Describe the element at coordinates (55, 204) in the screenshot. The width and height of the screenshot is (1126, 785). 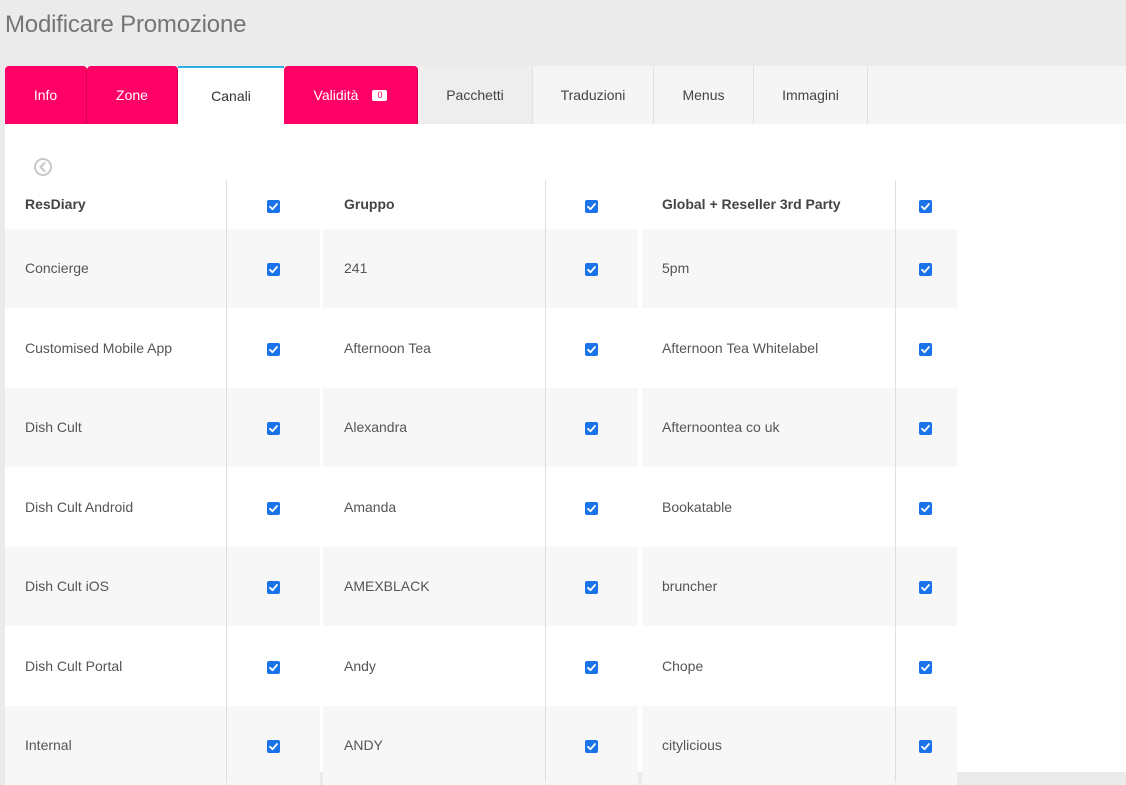
I see `column-header: ResDiary` at that location.